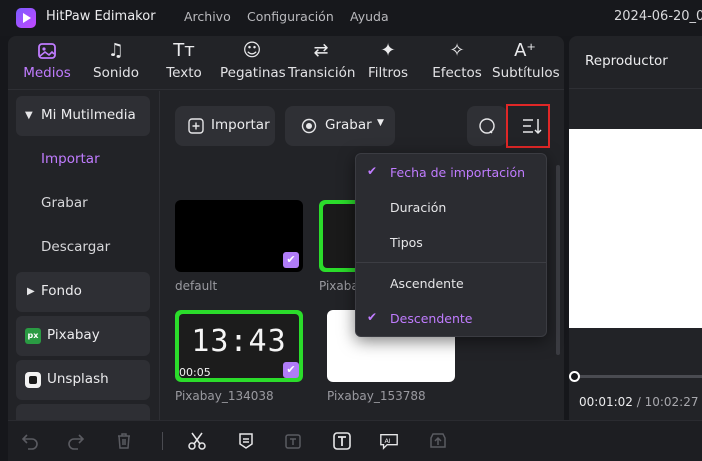 The image size is (702, 461). Describe the element at coordinates (239, 236) in the screenshot. I see `media-thumb-default: ✔` at that location.